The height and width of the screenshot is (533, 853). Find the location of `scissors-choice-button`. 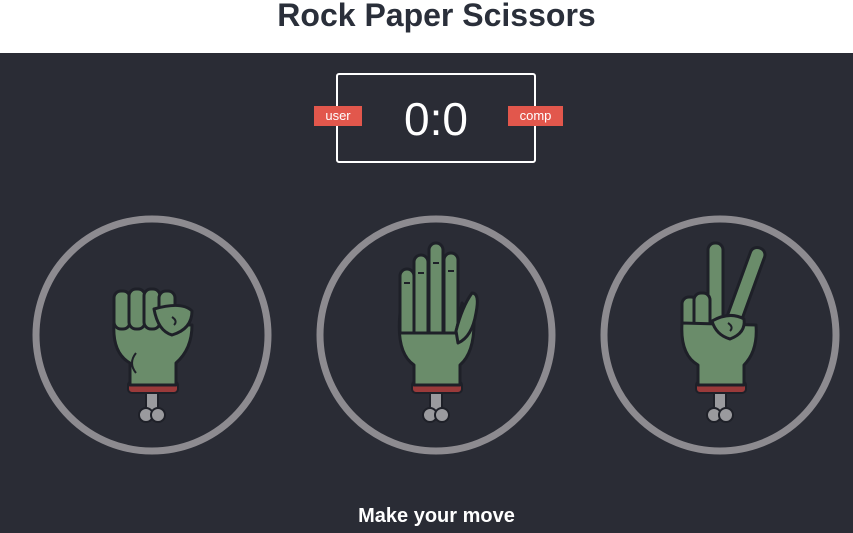

scissors-choice-button is located at coordinates (720, 335).